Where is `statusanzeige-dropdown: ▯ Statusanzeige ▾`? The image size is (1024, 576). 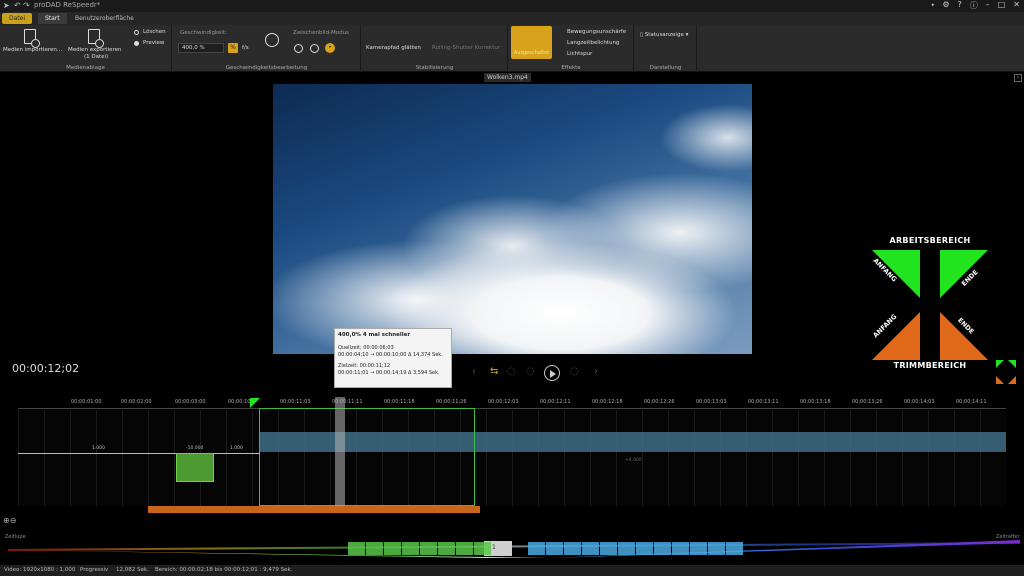 statusanzeige-dropdown: ▯ Statusanzeige ▾ is located at coordinates (664, 35).